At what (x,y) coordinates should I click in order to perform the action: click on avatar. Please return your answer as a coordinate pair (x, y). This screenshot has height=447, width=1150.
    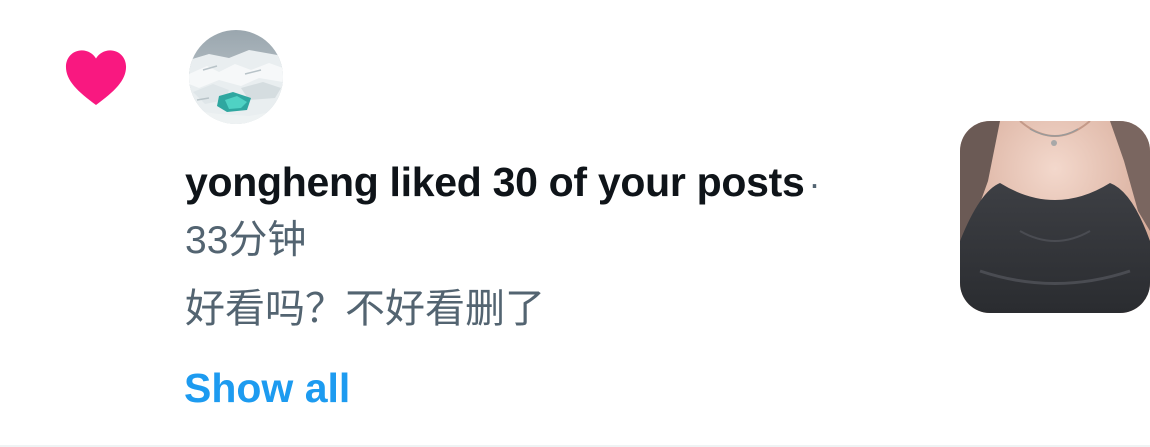
    Looking at the image, I should click on (236, 77).